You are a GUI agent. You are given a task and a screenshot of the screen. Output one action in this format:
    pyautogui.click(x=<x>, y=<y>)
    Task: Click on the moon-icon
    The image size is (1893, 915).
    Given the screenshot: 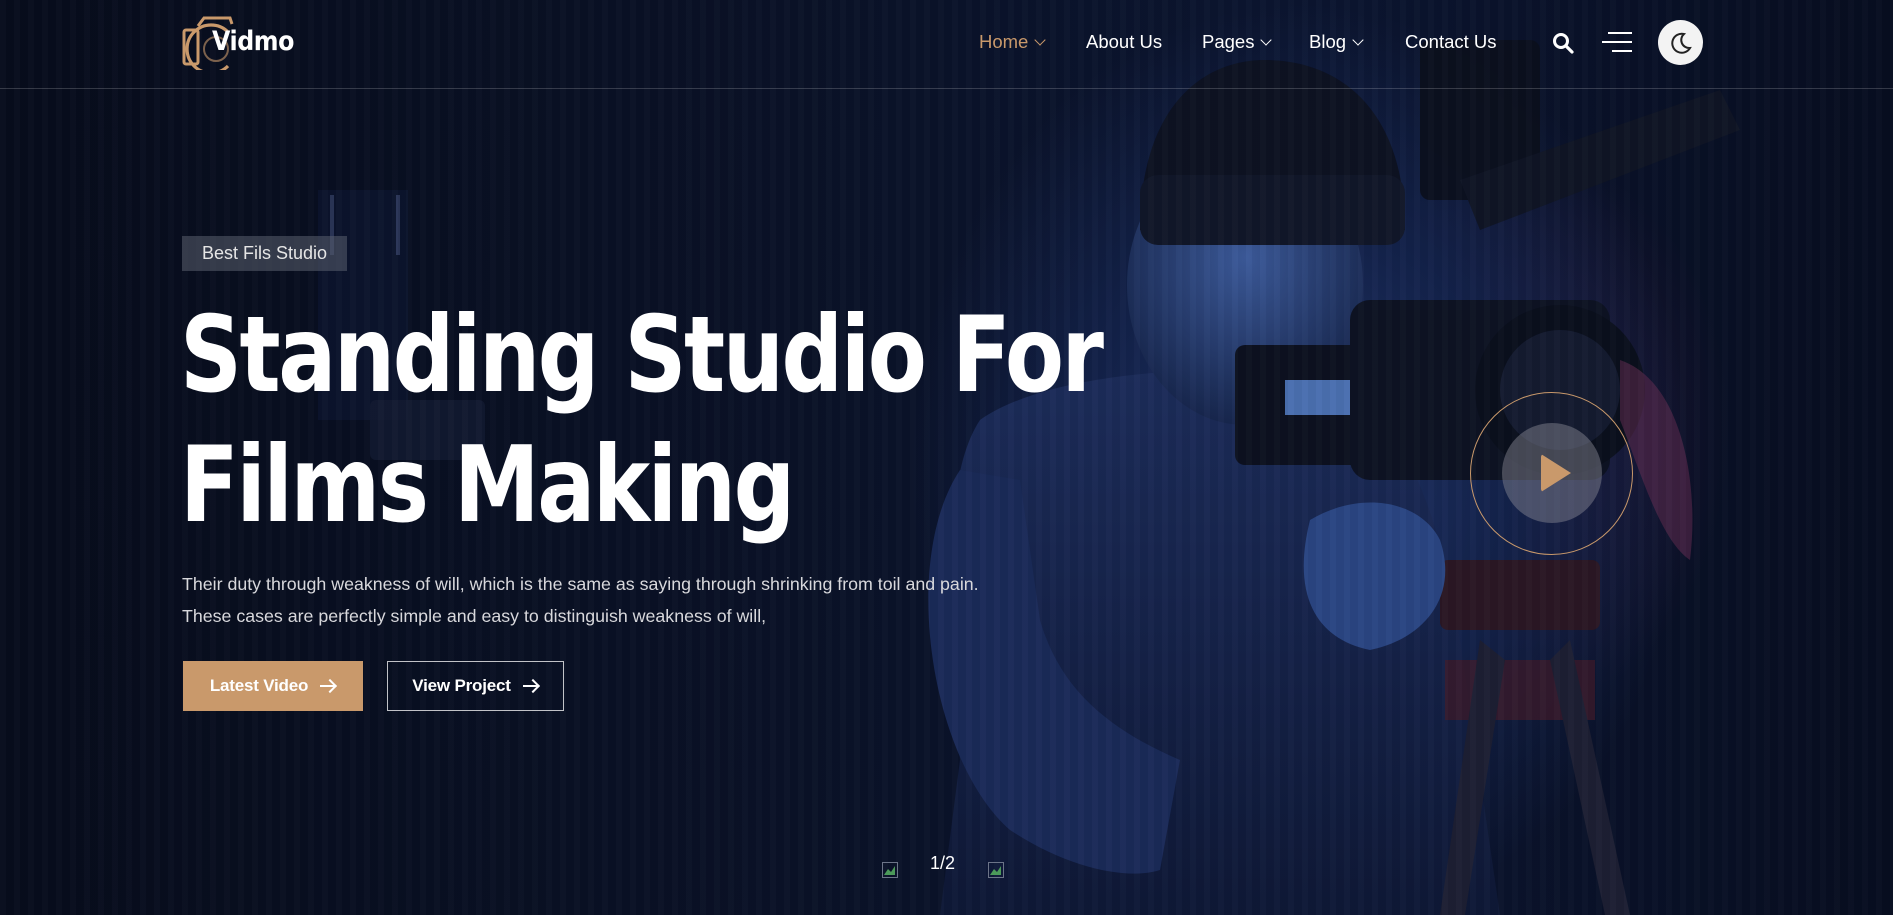 What is the action you would take?
    pyautogui.click(x=1681, y=43)
    